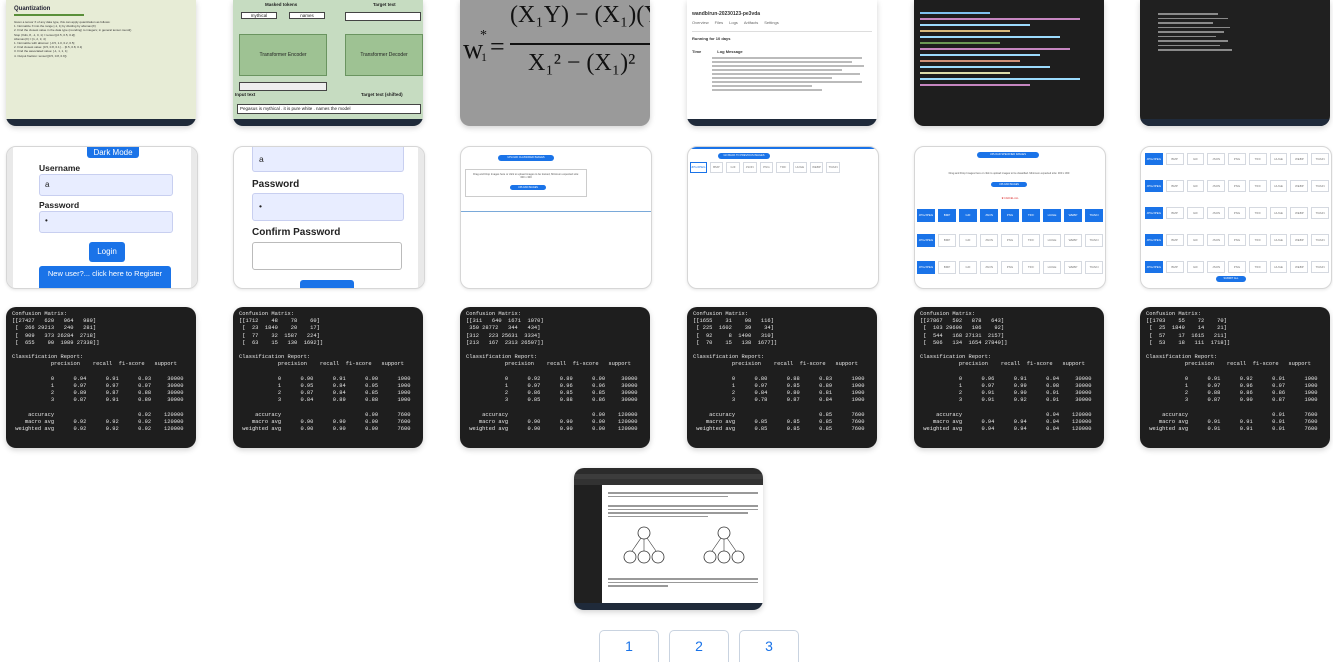 This screenshot has width=1333, height=662. What do you see at coordinates (1231, 279) in the screenshot?
I see `submit-all-button: SUBMIT ALL` at bounding box center [1231, 279].